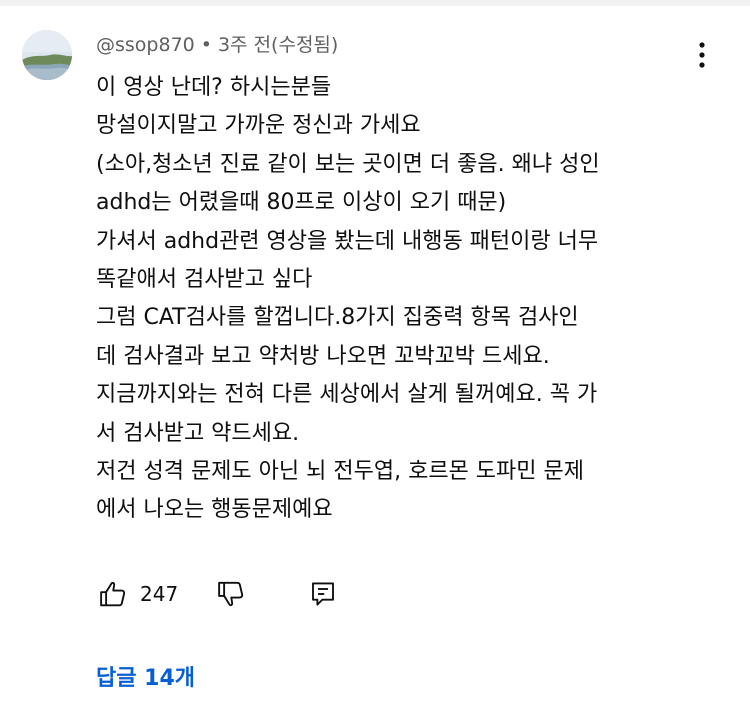 The height and width of the screenshot is (725, 750). I want to click on like-count: 247, so click(159, 594).